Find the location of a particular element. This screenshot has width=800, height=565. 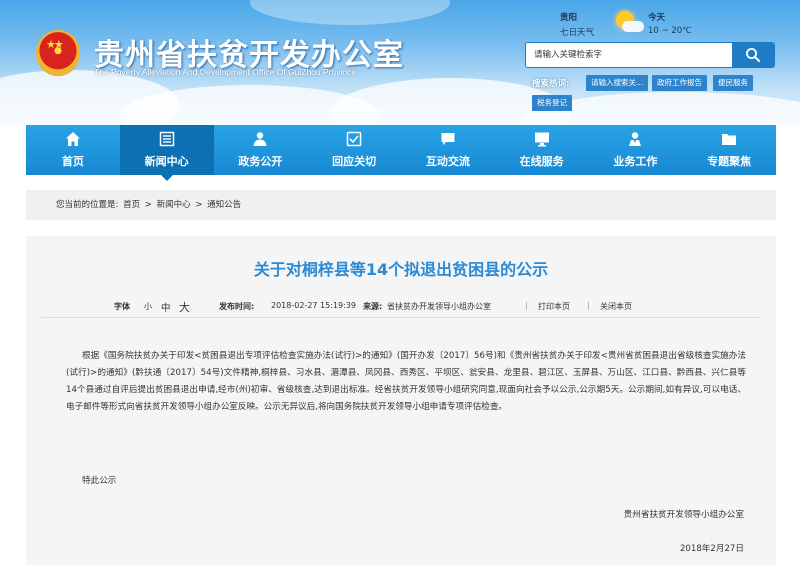

font-medium-button: 中 is located at coordinates (166, 307).